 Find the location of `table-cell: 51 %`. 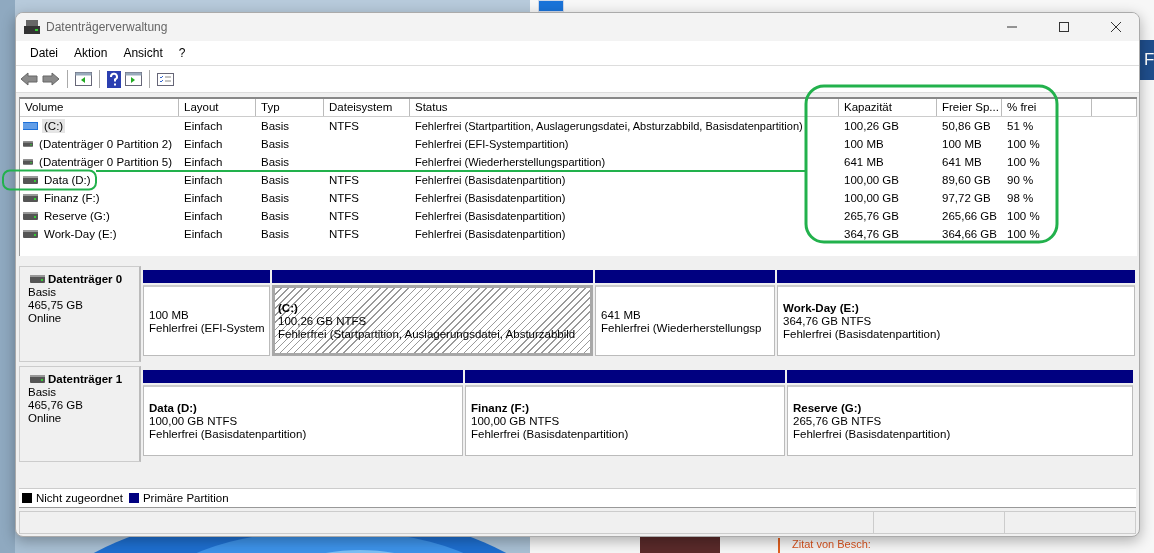

table-cell: 51 % is located at coordinates (1020, 126).